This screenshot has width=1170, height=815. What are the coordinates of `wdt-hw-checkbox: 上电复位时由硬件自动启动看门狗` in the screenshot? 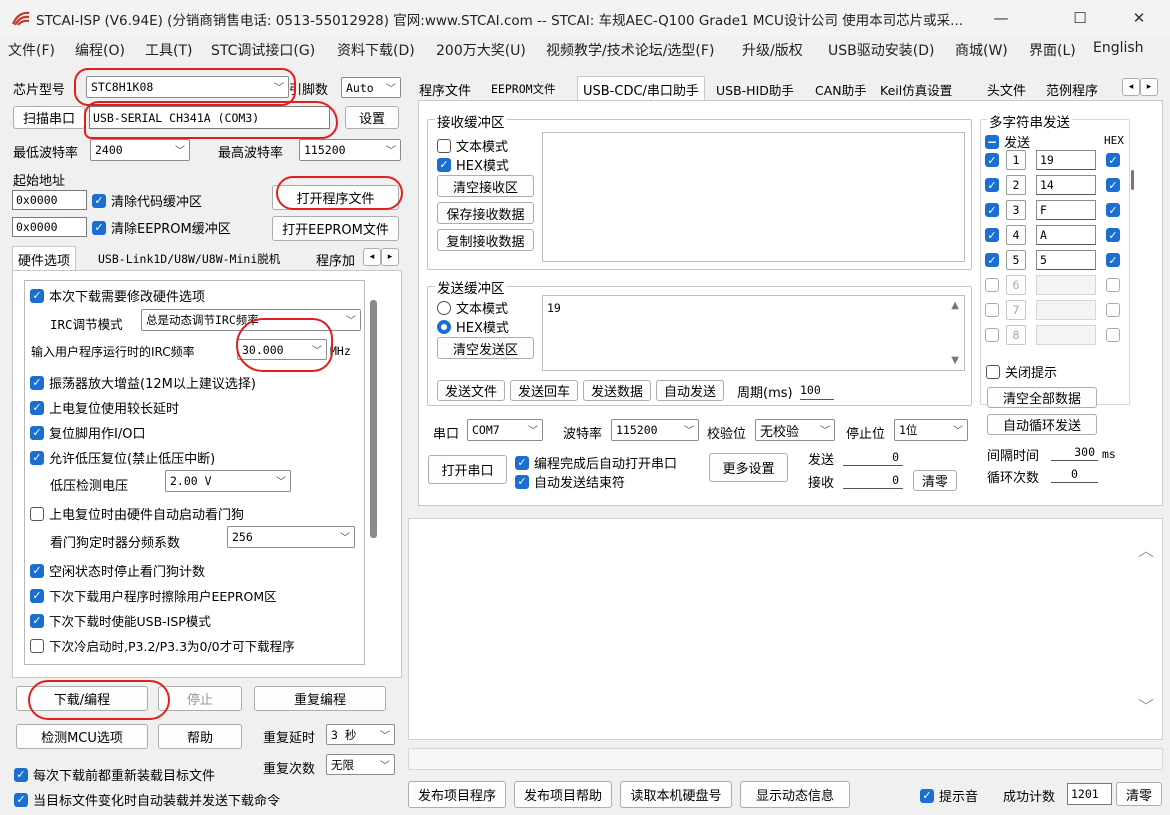 It's located at (137, 513).